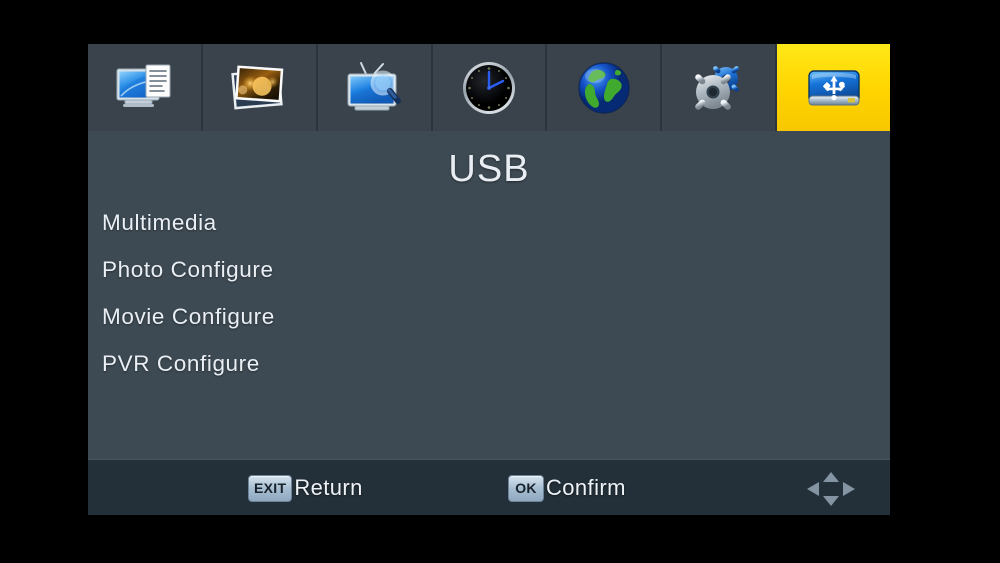 The height and width of the screenshot is (563, 1000). What do you see at coordinates (328, 487) in the screenshot?
I see `return-label: Return` at bounding box center [328, 487].